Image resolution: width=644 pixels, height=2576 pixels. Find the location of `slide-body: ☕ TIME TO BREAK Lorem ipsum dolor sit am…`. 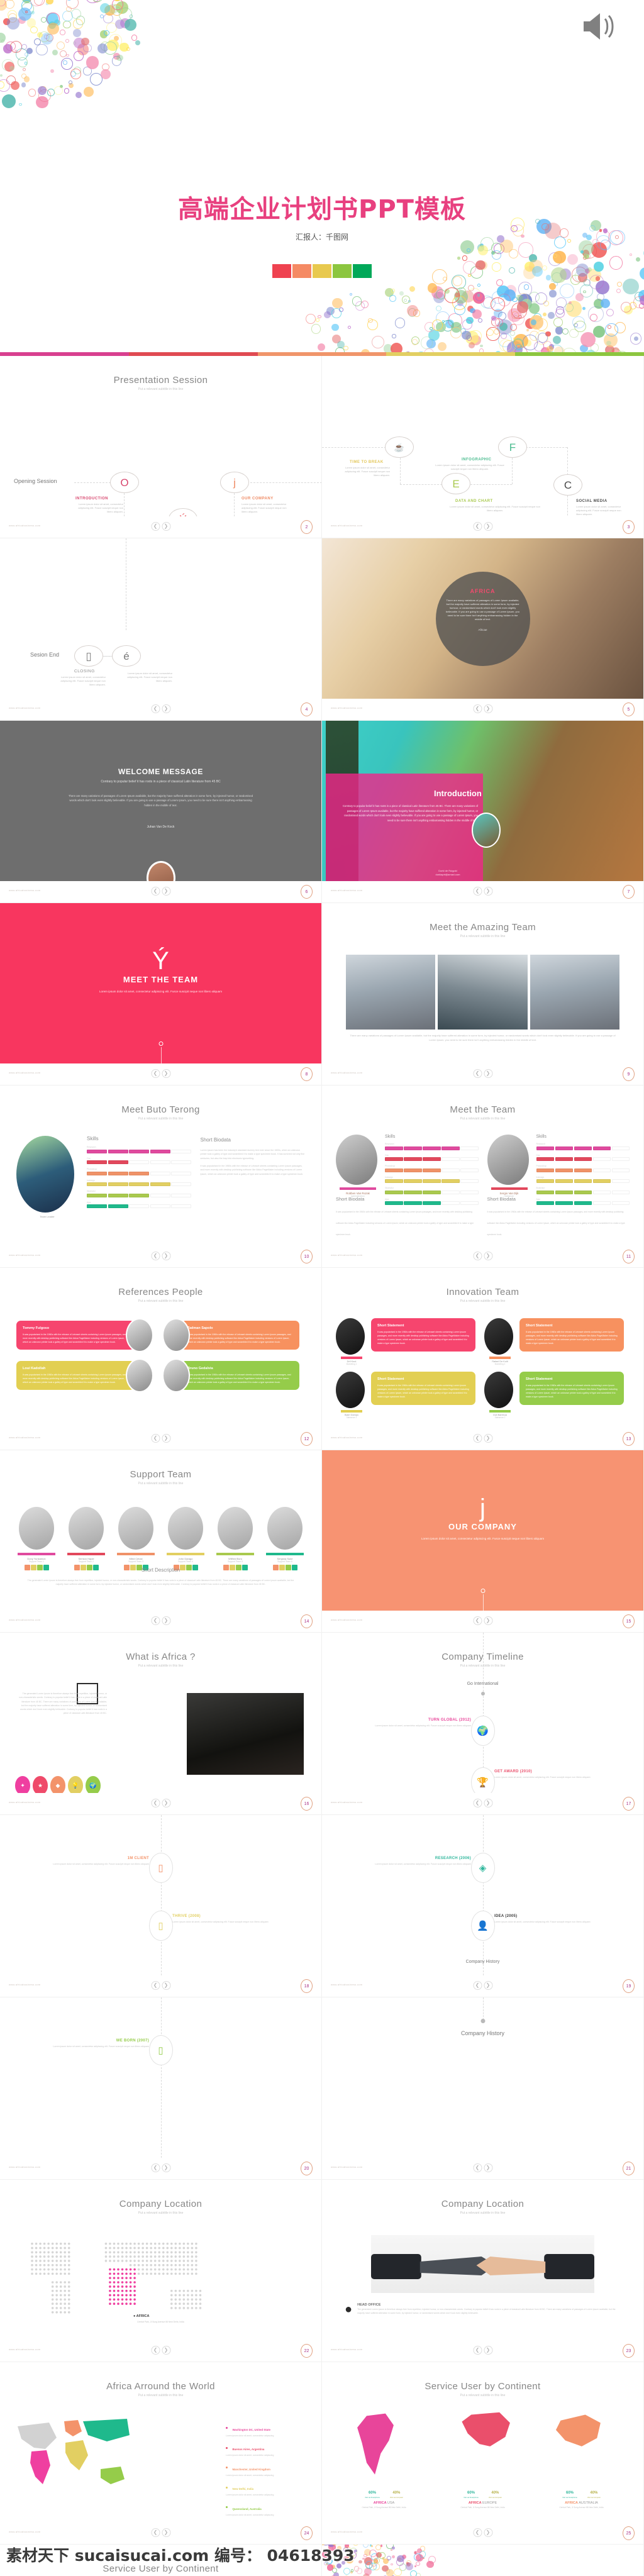

slide-body: ☕ TIME TO BREAK Lorem ipsum dolor sit am… is located at coordinates (482, 436).